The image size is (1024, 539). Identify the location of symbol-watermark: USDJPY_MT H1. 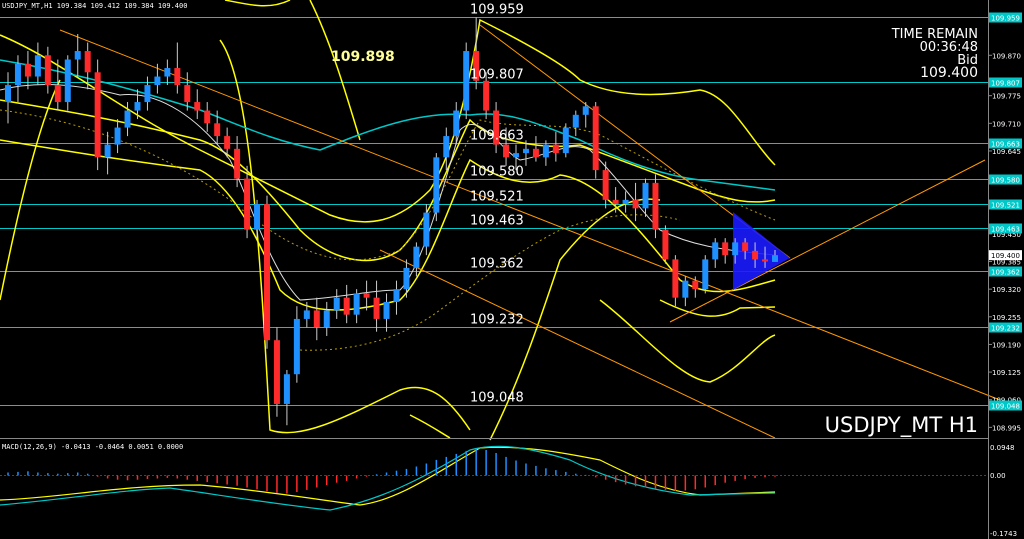
(901, 425).